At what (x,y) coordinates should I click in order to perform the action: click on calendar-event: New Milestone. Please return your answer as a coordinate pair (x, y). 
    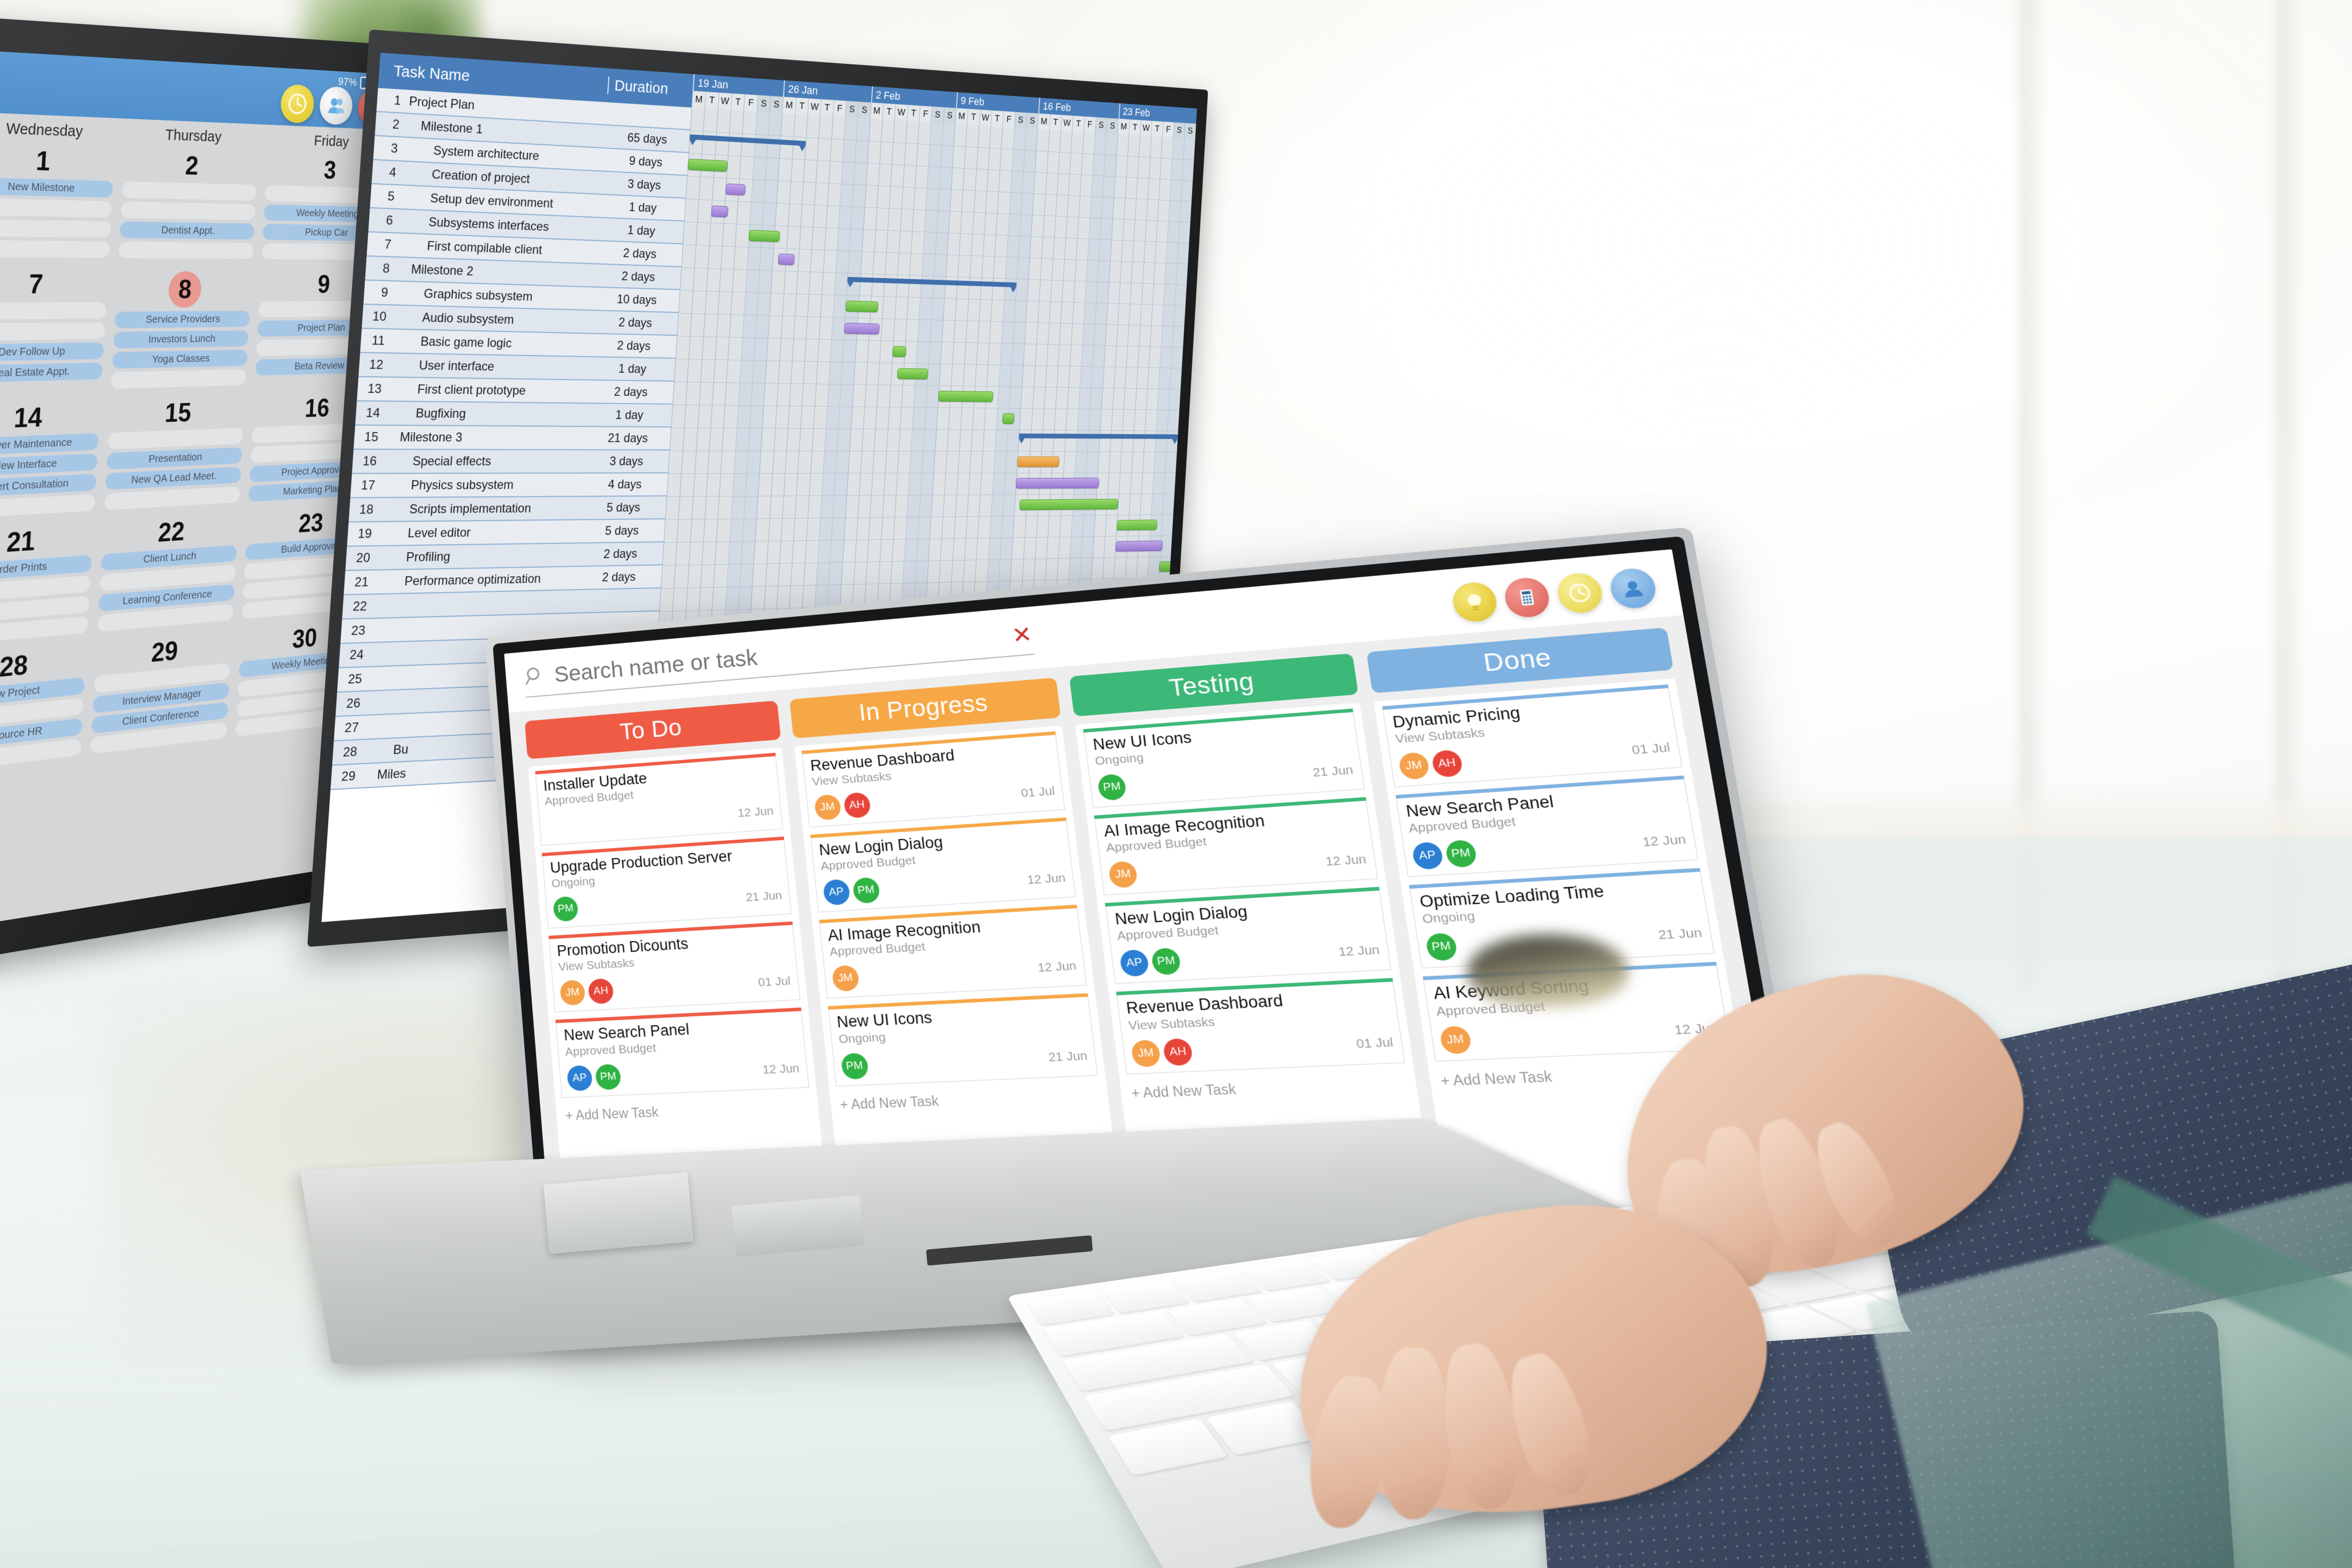
    Looking at the image, I should click on (57, 187).